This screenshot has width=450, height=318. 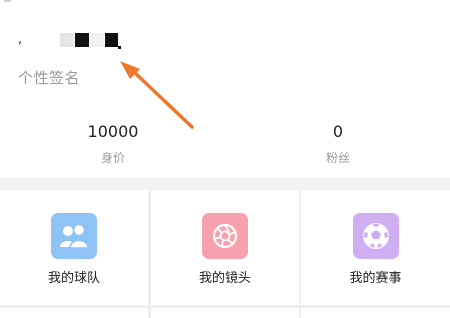 What do you see at coordinates (338, 143) in the screenshot?
I see `stat-fans: 0 粉丝` at bounding box center [338, 143].